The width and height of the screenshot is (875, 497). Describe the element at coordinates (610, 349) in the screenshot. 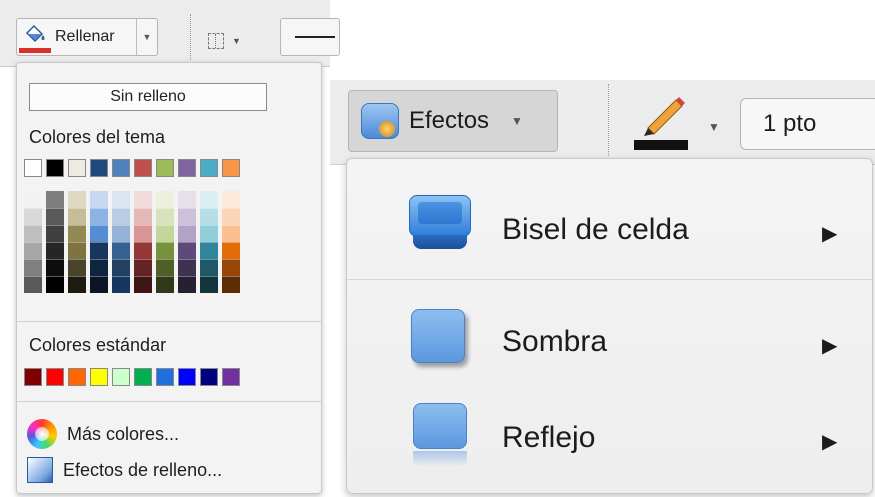

I see `shadow-item: Sombra ▶` at that location.